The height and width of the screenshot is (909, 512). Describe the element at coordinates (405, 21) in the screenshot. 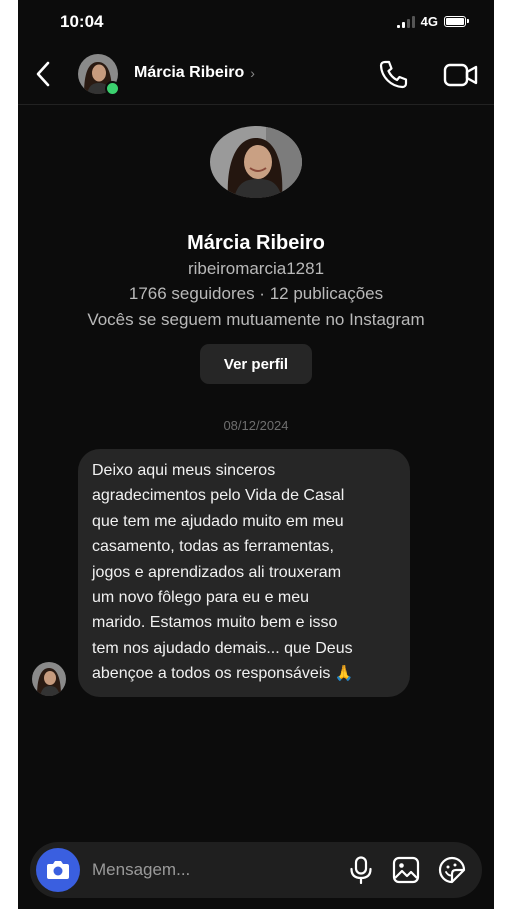

I see `signal-icon` at that location.